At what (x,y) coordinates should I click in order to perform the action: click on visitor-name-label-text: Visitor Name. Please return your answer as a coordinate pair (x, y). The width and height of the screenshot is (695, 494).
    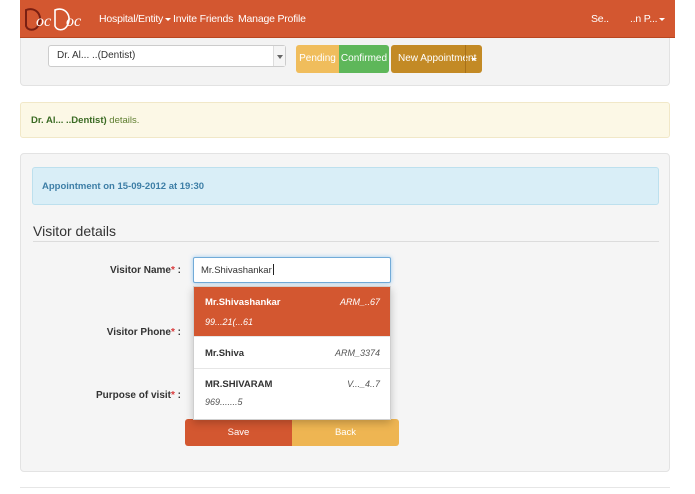
    Looking at the image, I should click on (140, 270).